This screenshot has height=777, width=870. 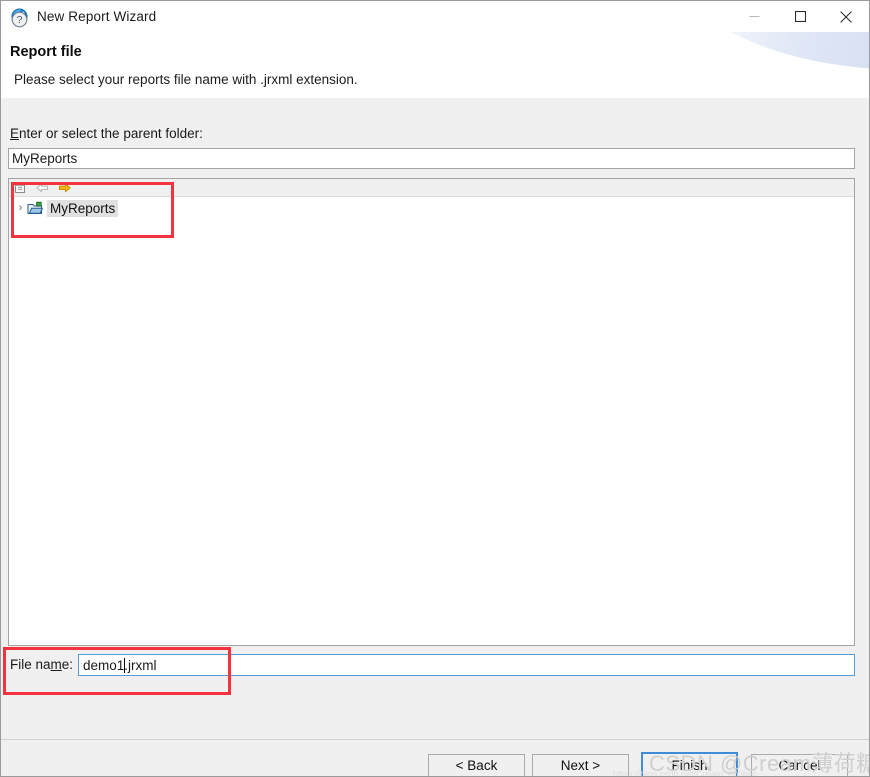 I want to click on back-button: < Back, so click(x=476, y=765).